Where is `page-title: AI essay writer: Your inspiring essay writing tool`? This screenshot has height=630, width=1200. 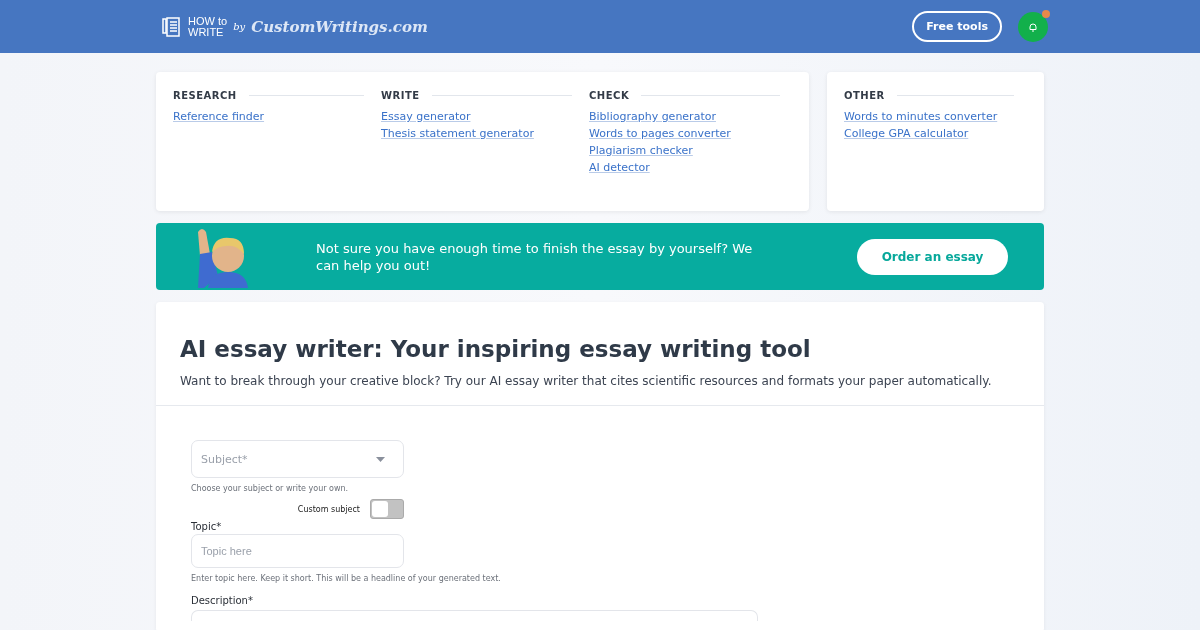 page-title: AI essay writer: Your inspiring essay writing tool is located at coordinates (496, 349).